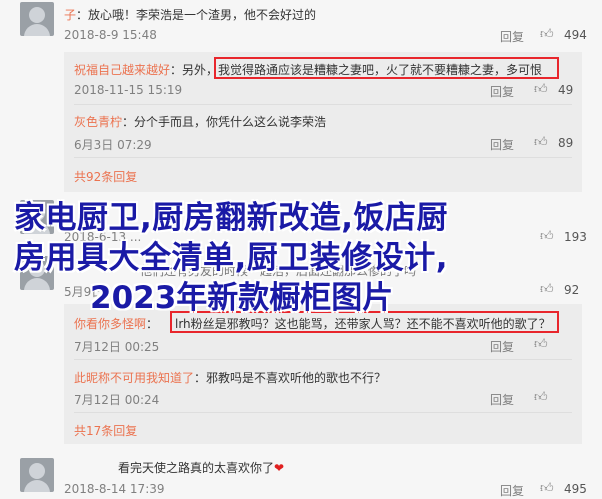  What do you see at coordinates (128, 90) in the screenshot?
I see `reply-date: 2018-11-15 15:19` at bounding box center [128, 90].